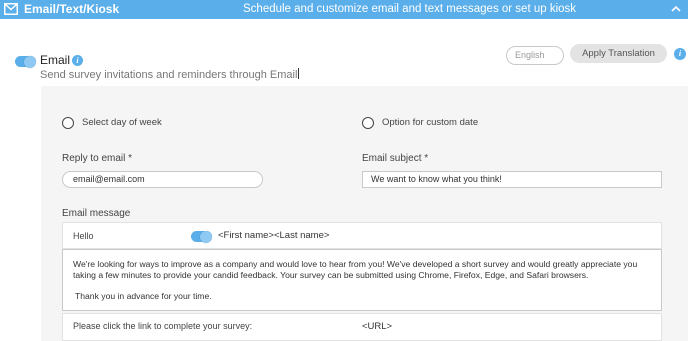  Describe the element at coordinates (77, 60) in the screenshot. I see `info-icon: i` at that location.